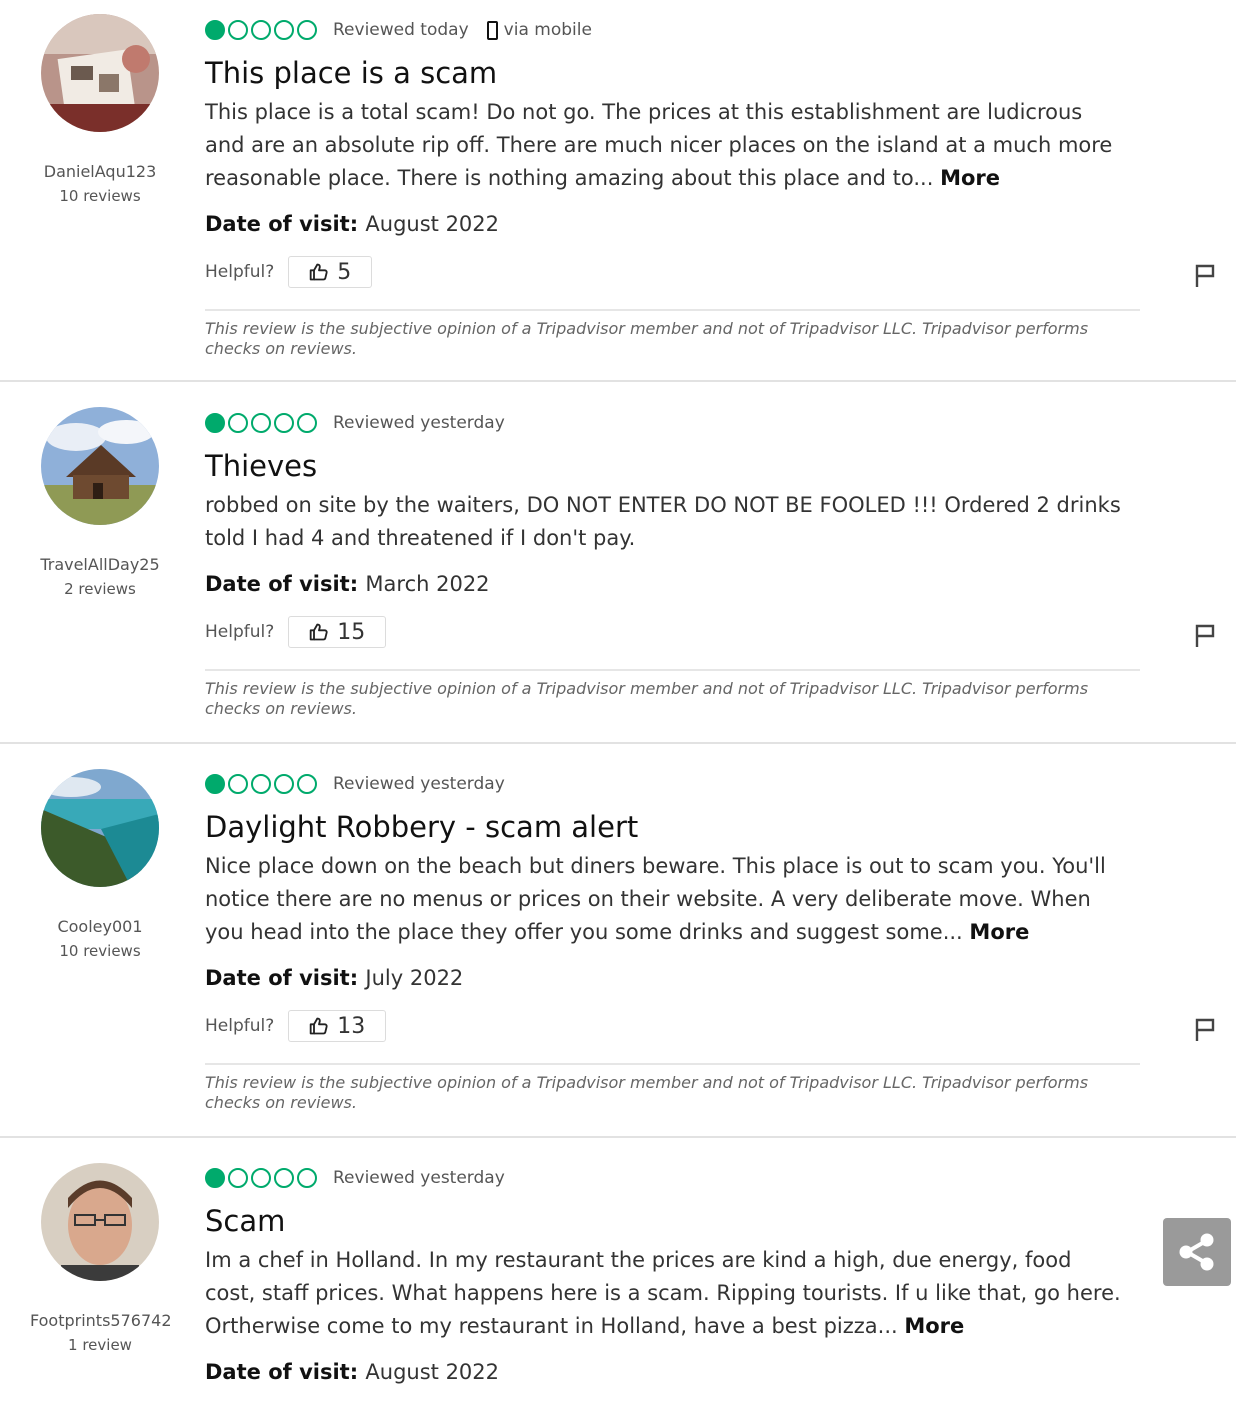 The image size is (1236, 1406). Describe the element at coordinates (344, 272) in the screenshot. I see `helpful-count: 5` at that location.